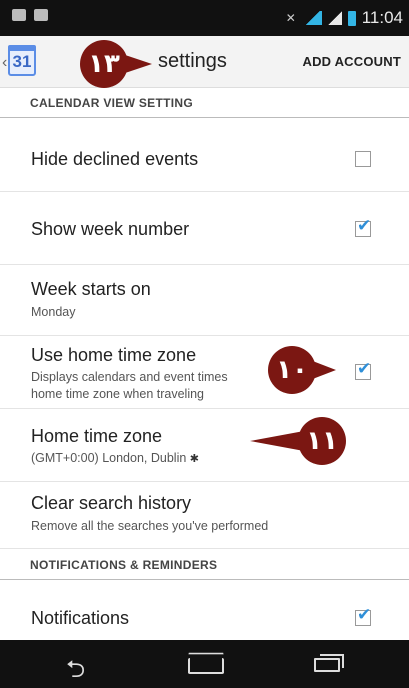 The height and width of the screenshot is (688, 409). I want to click on status-time: 11:04, so click(382, 17).